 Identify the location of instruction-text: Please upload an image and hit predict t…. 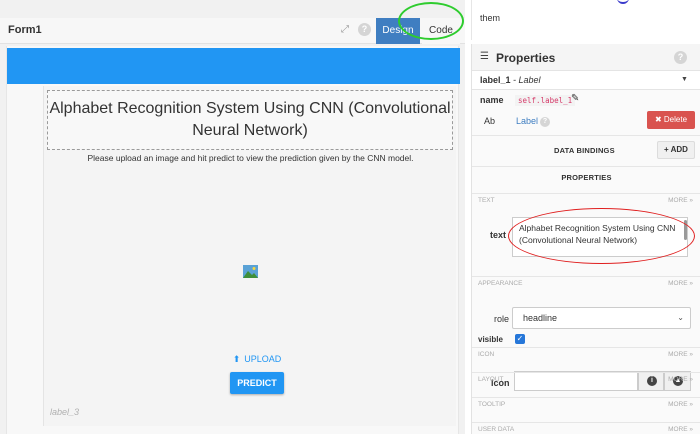
(250, 158).